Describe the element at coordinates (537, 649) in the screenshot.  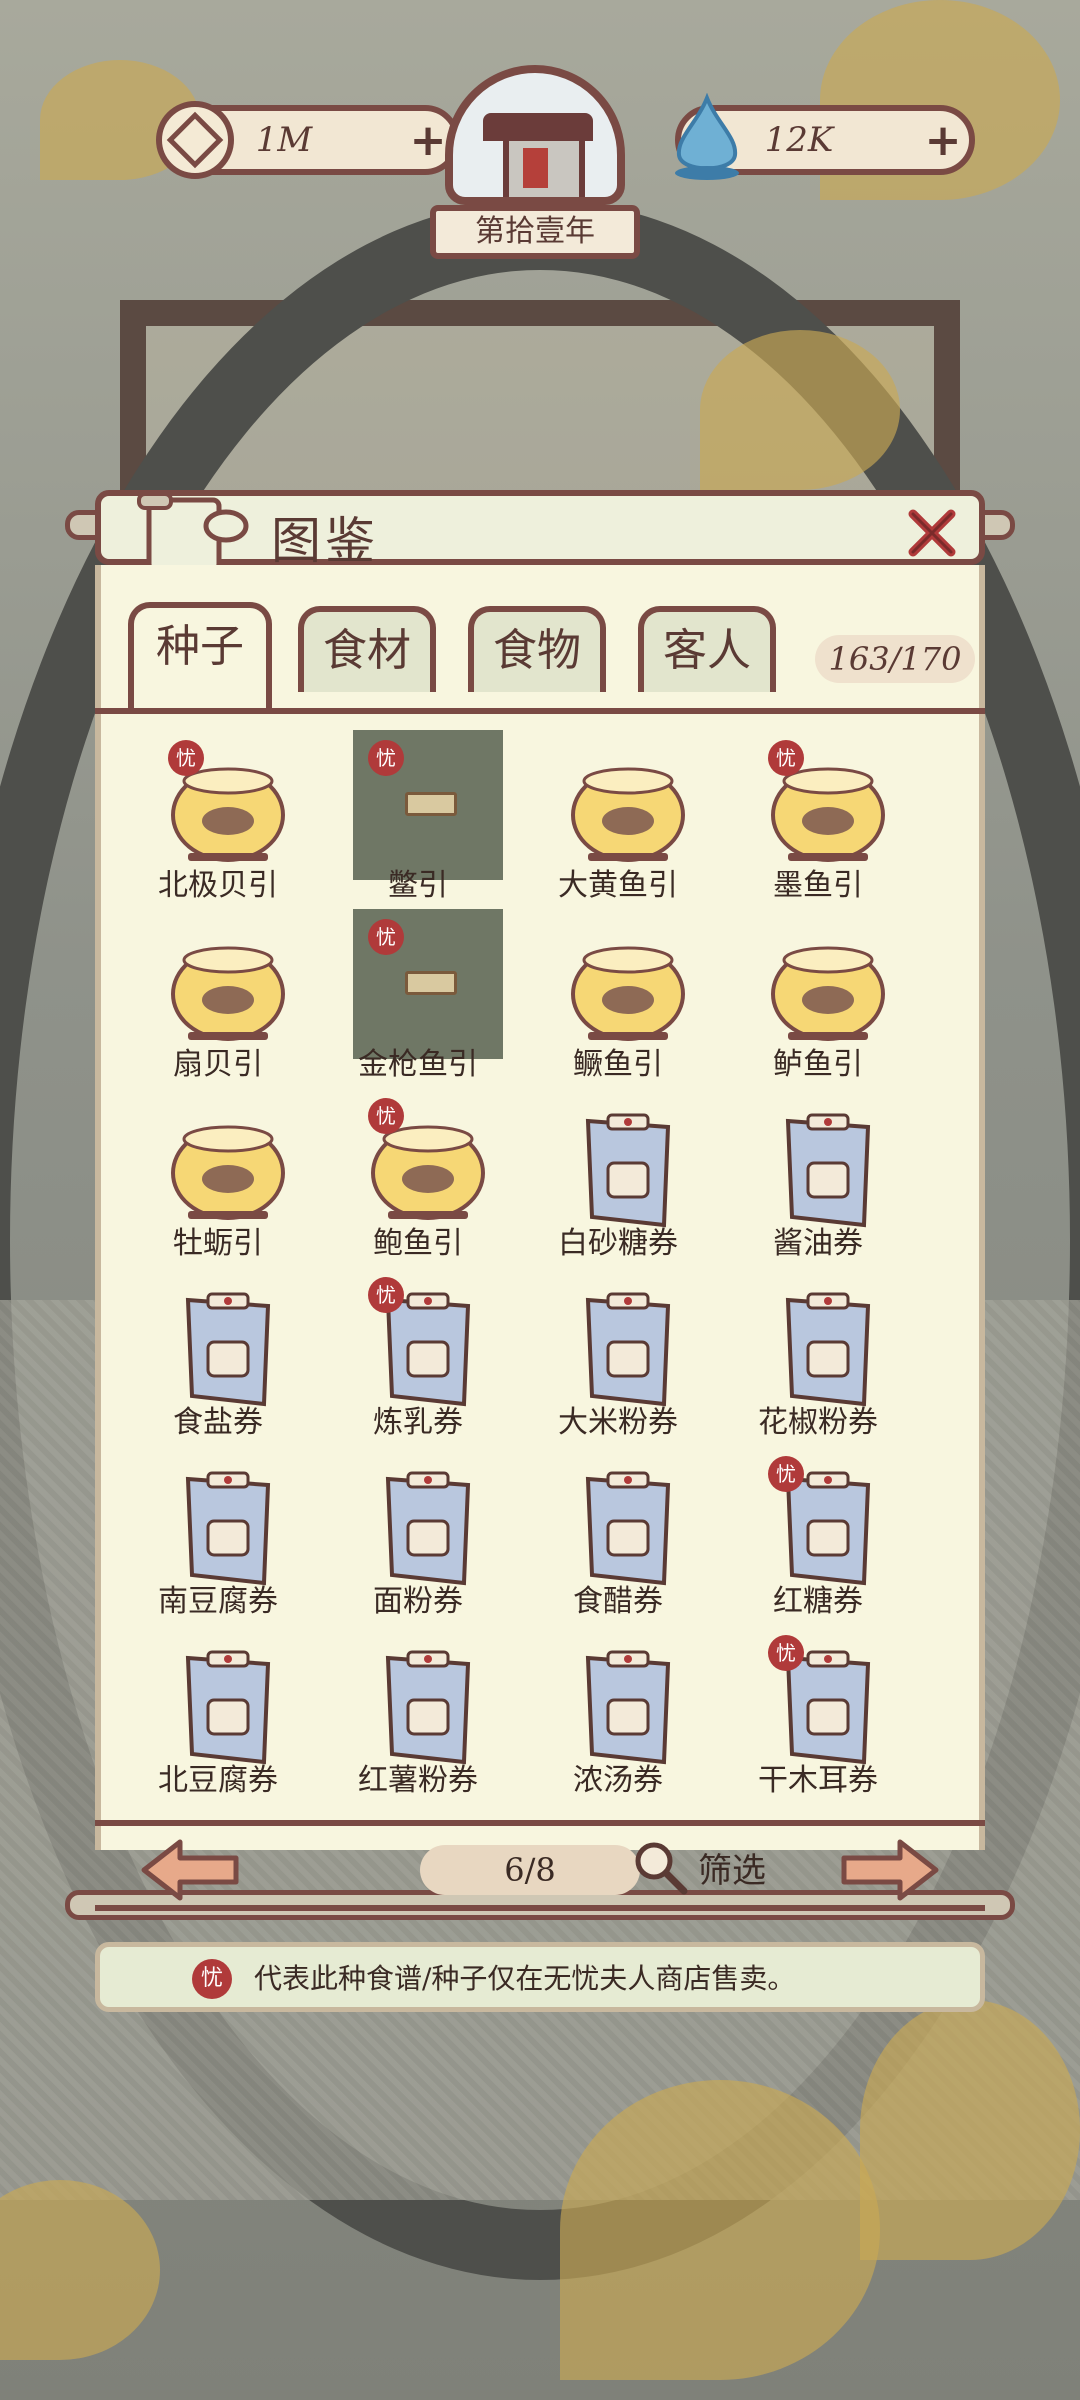
I see `tab-2: 食物` at that location.